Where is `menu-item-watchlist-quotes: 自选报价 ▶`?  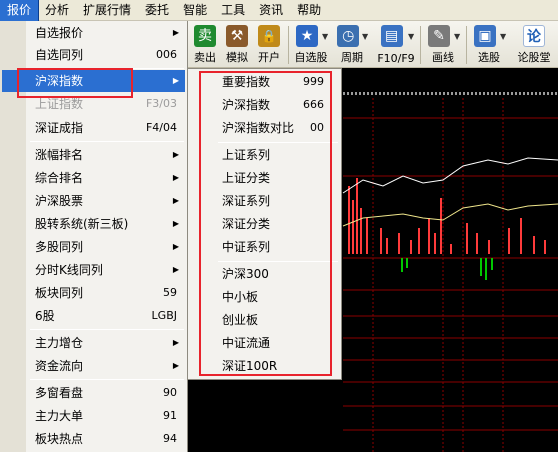
menu-item-watchlist-quotes: 自选报价 ▶ is located at coordinates (93, 33).